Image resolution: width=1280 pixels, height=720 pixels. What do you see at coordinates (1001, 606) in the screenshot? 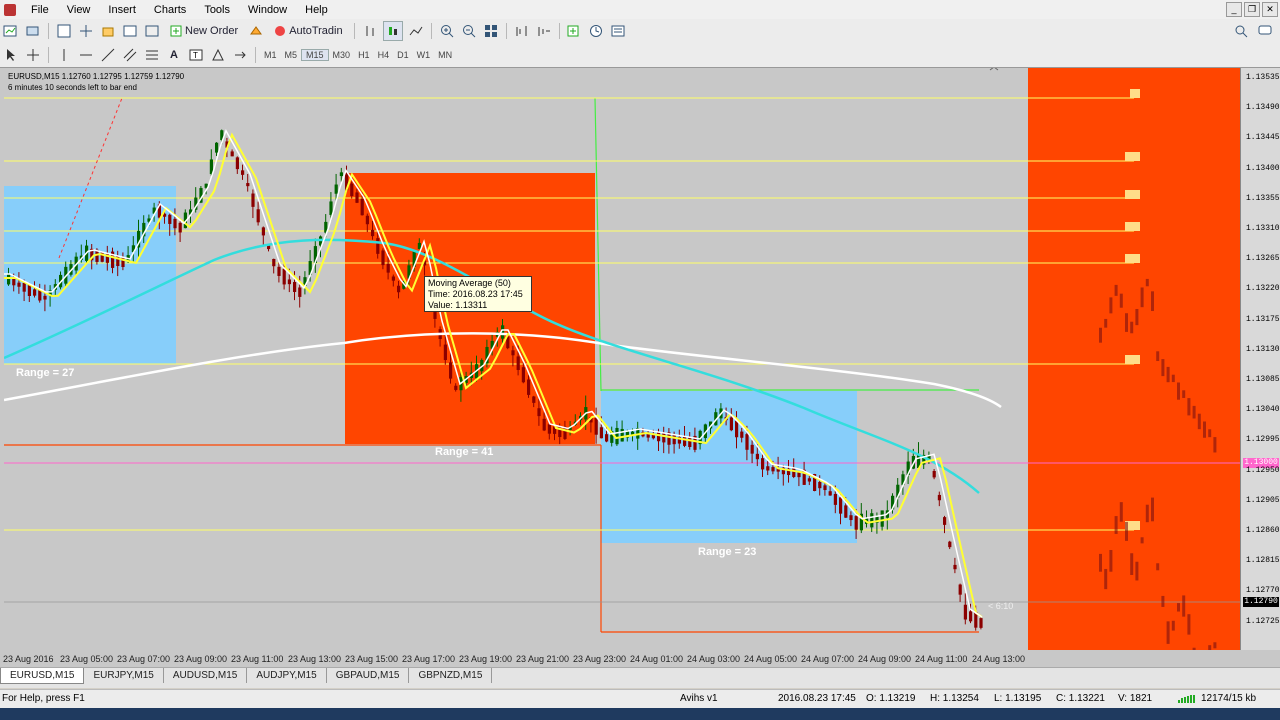
I see `countdown-label: < 6:10` at bounding box center [1001, 606].